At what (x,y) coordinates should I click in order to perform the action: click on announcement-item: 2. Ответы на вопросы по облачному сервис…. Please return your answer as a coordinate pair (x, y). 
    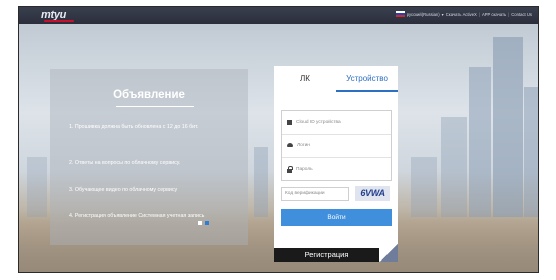
    Looking at the image, I should click on (149, 163).